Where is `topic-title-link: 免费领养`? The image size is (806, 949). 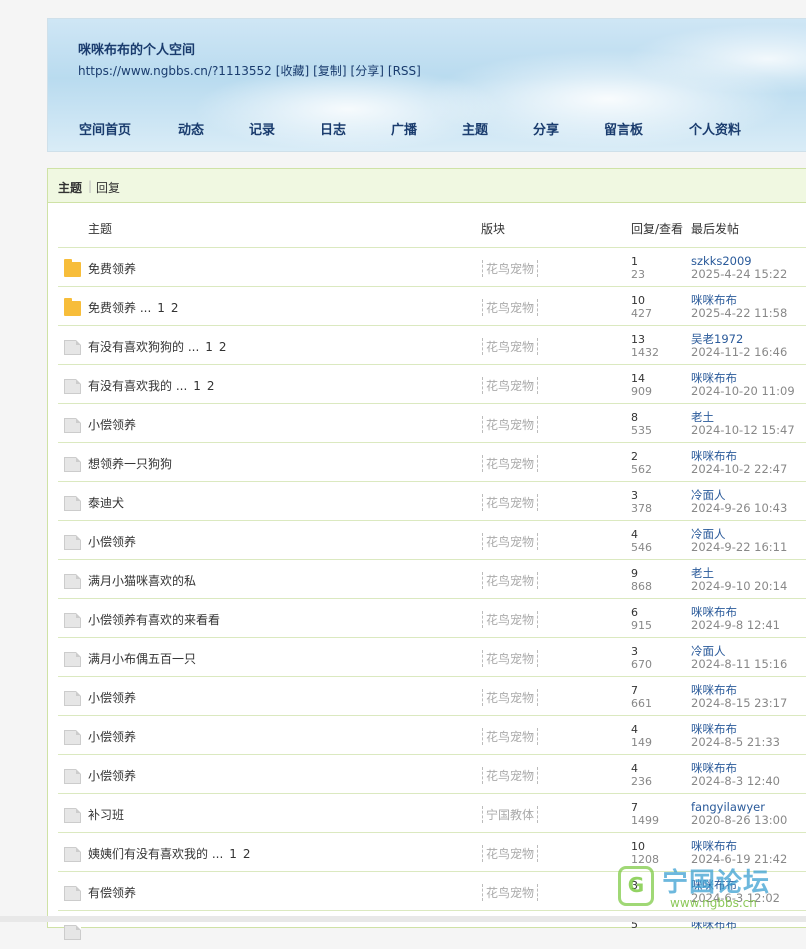 topic-title-link: 免费领养 is located at coordinates (112, 269).